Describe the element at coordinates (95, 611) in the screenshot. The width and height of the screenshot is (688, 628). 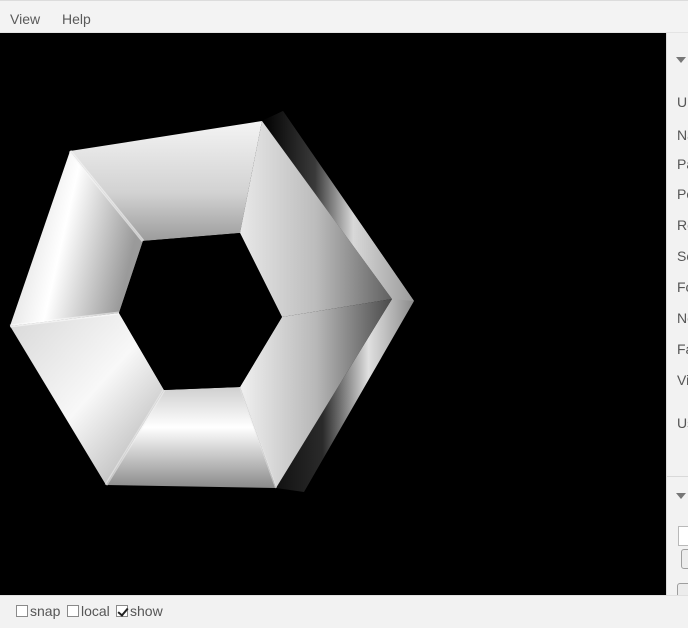
I see `local-label: local` at that location.